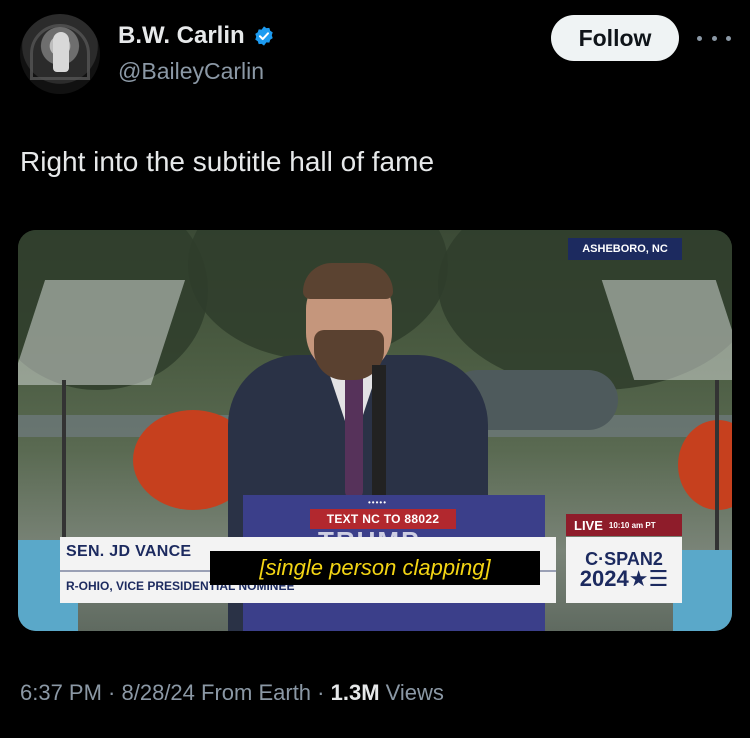 The height and width of the screenshot is (738, 750). I want to click on location-tag: ASHEBORO, NC, so click(625, 249).